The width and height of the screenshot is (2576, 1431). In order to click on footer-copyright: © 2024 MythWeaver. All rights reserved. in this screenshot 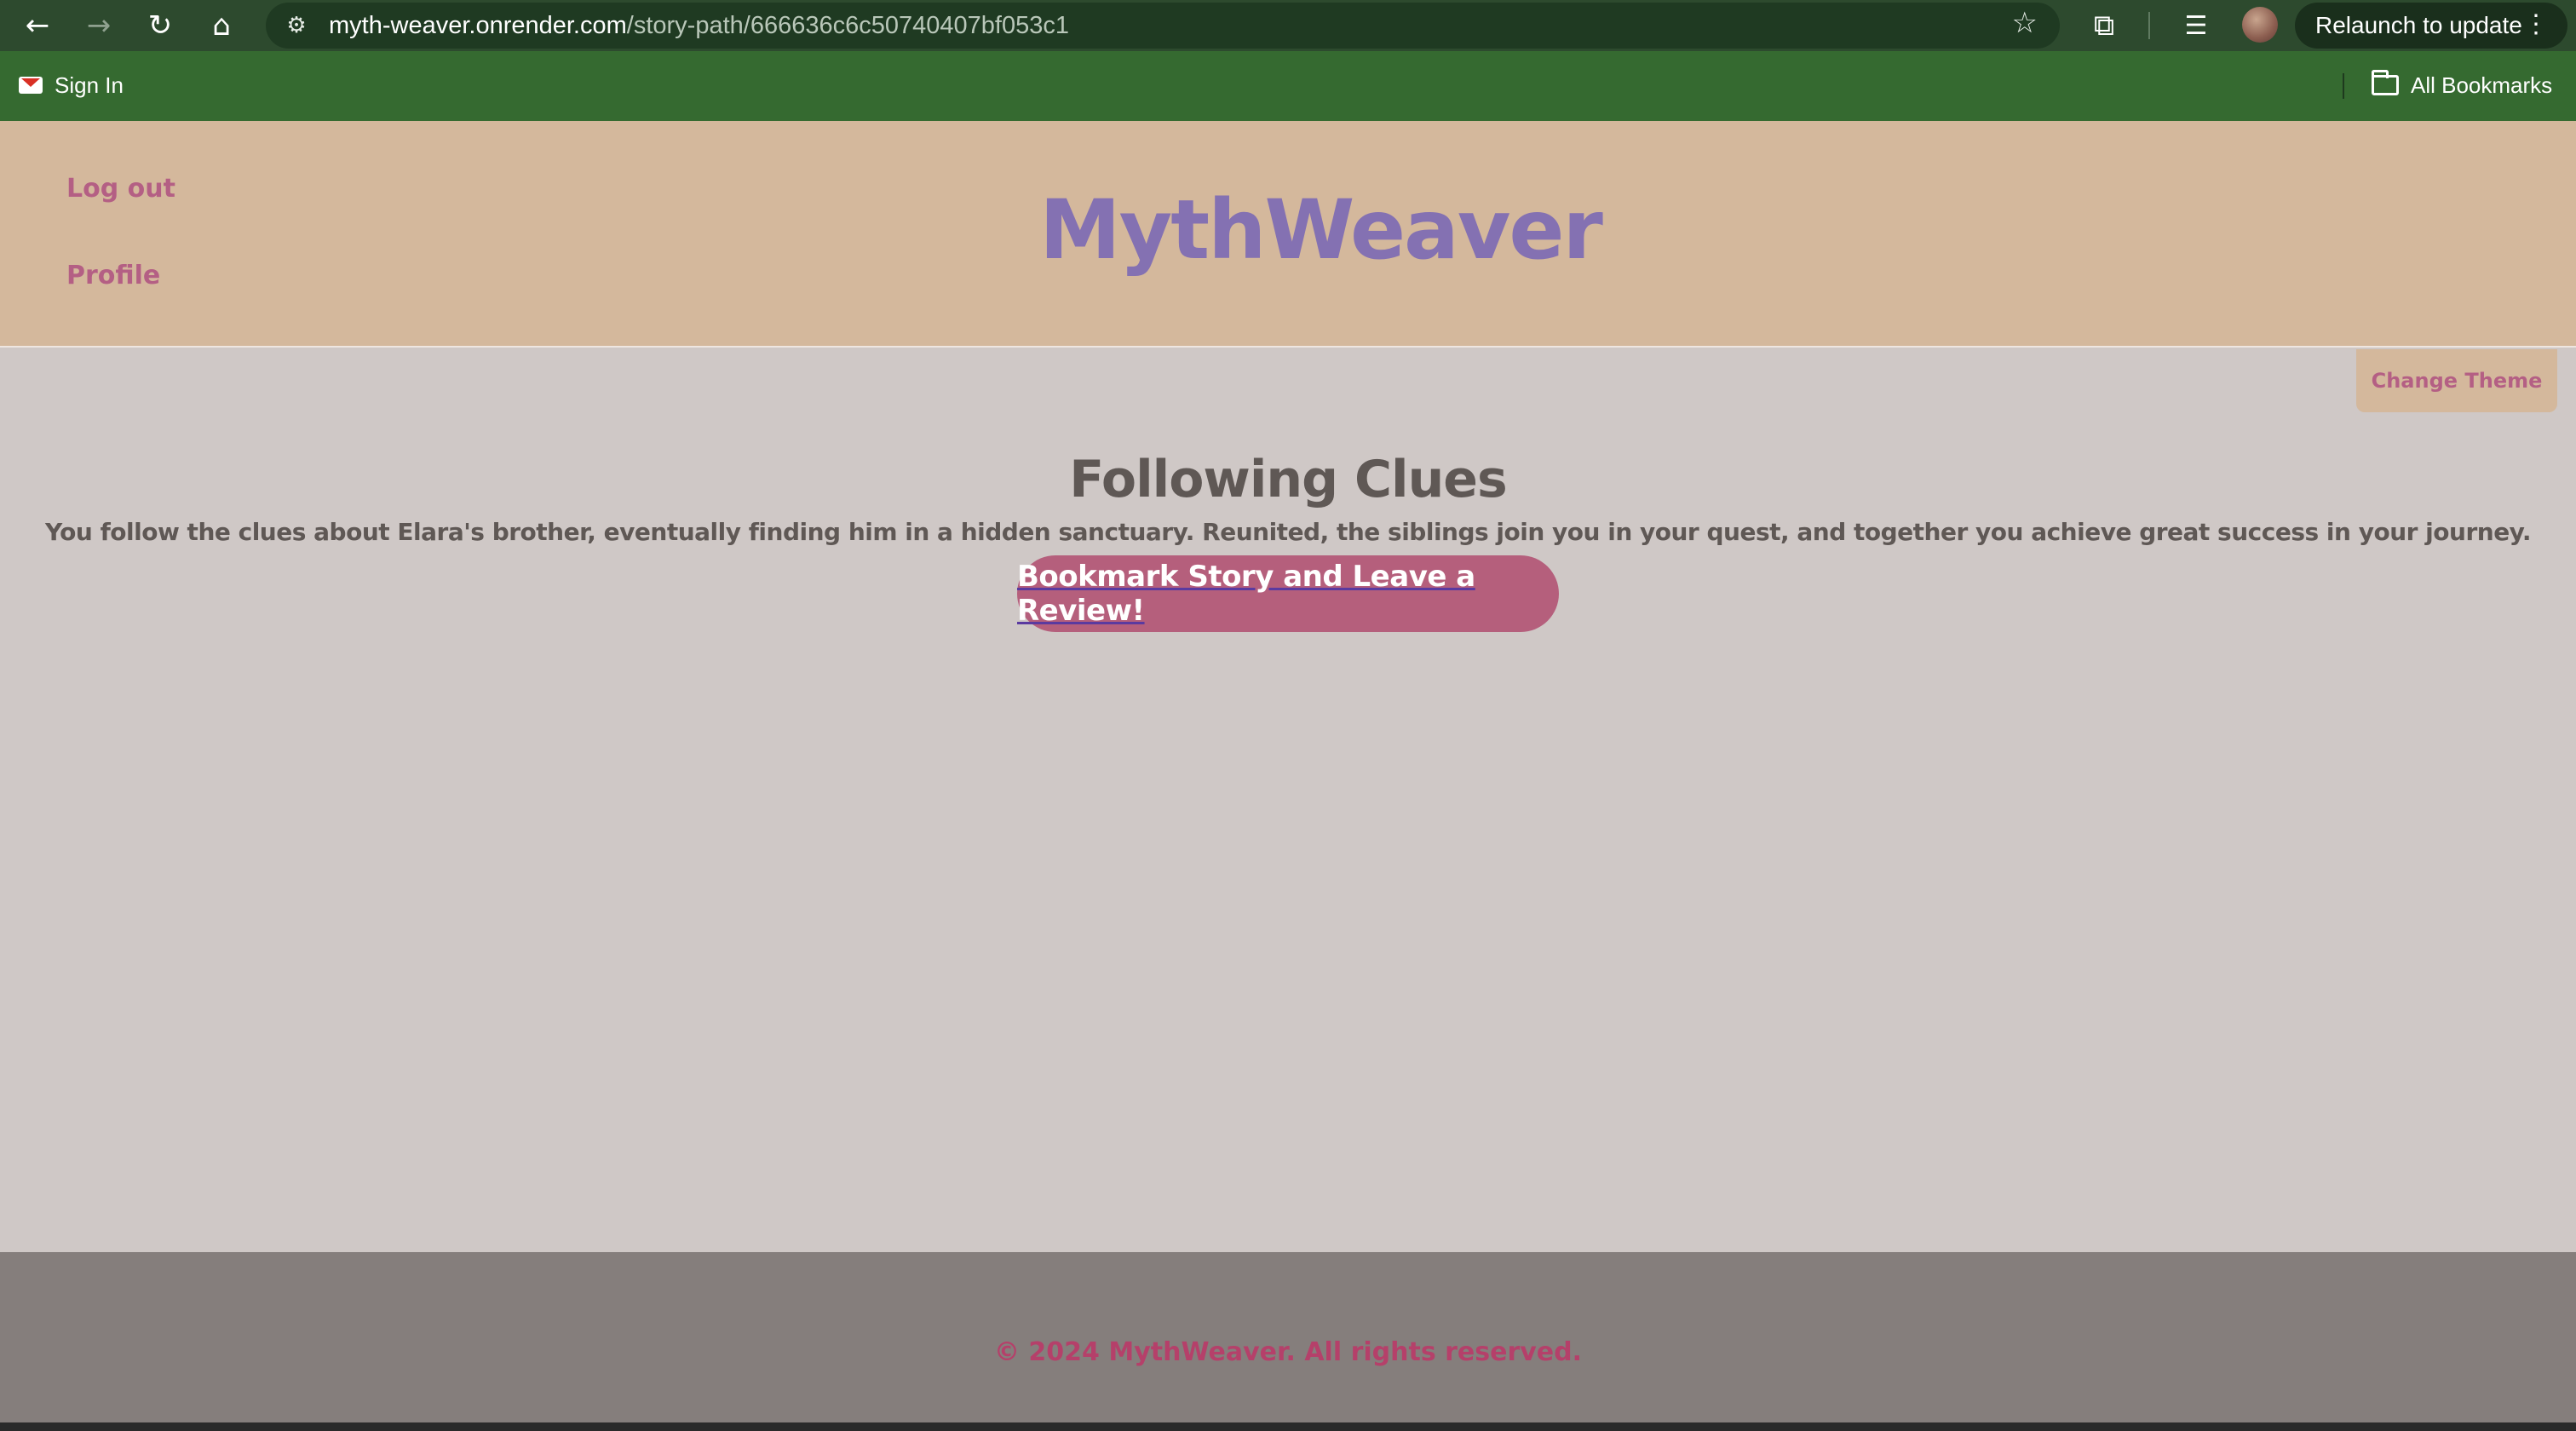, I will do `click(1288, 1352)`.